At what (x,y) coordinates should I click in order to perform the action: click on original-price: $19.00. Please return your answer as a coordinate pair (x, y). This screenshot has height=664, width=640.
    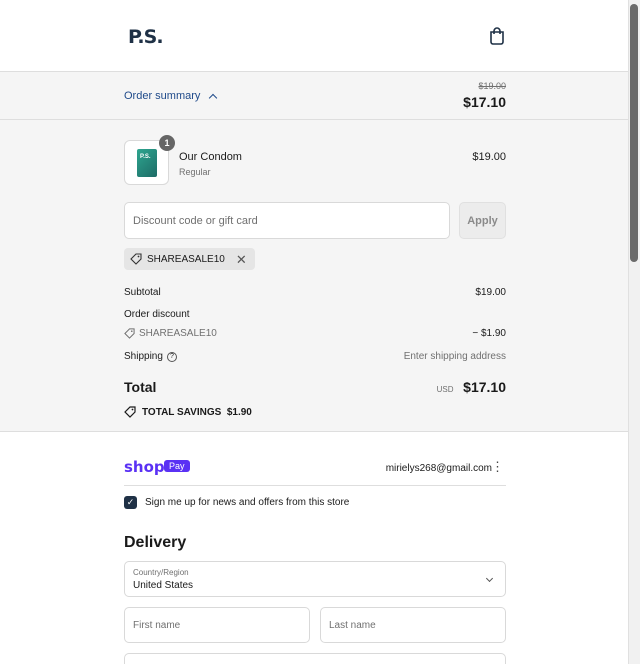
    Looking at the image, I should click on (492, 86).